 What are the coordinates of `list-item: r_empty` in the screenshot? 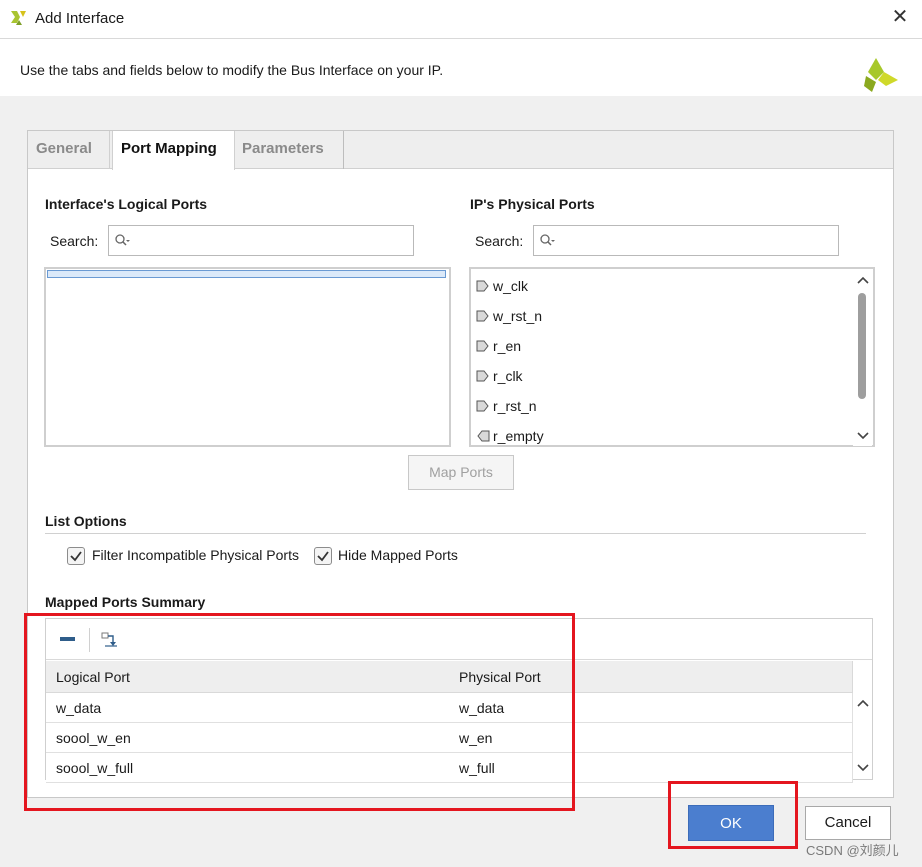 It's located at (660, 436).